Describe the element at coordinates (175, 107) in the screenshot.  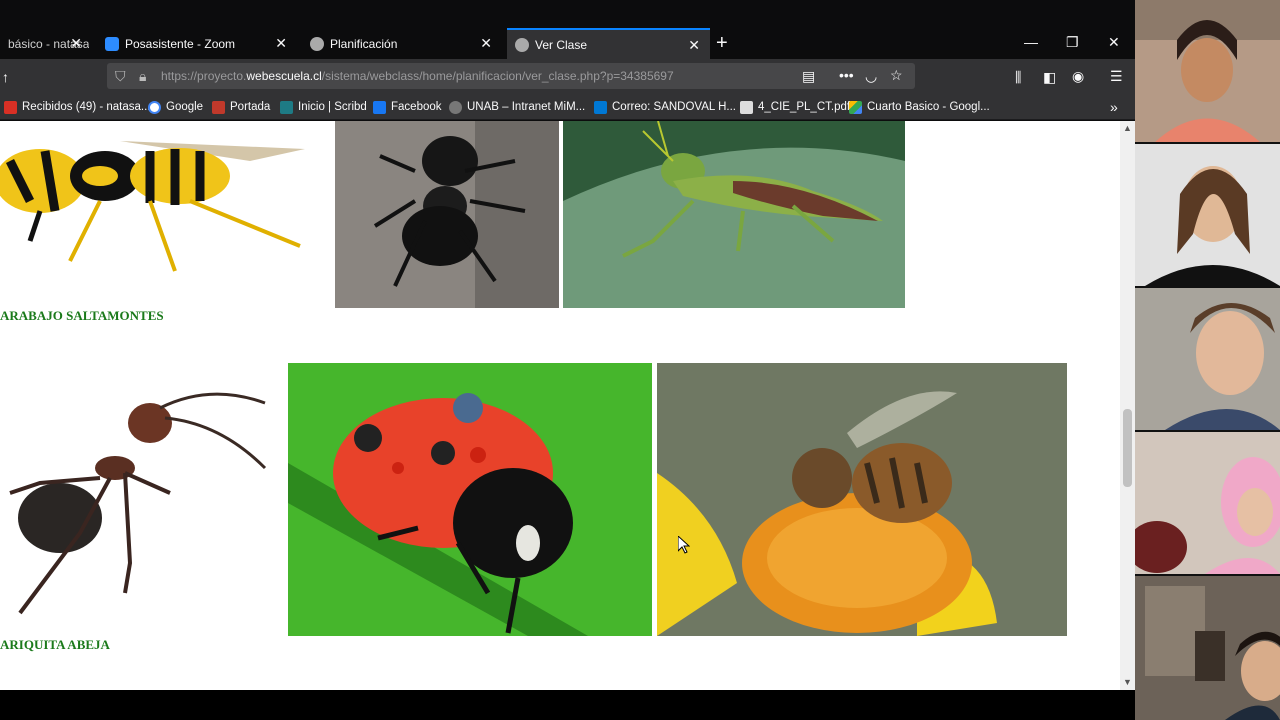
I see `bookmark-google: Google` at that location.